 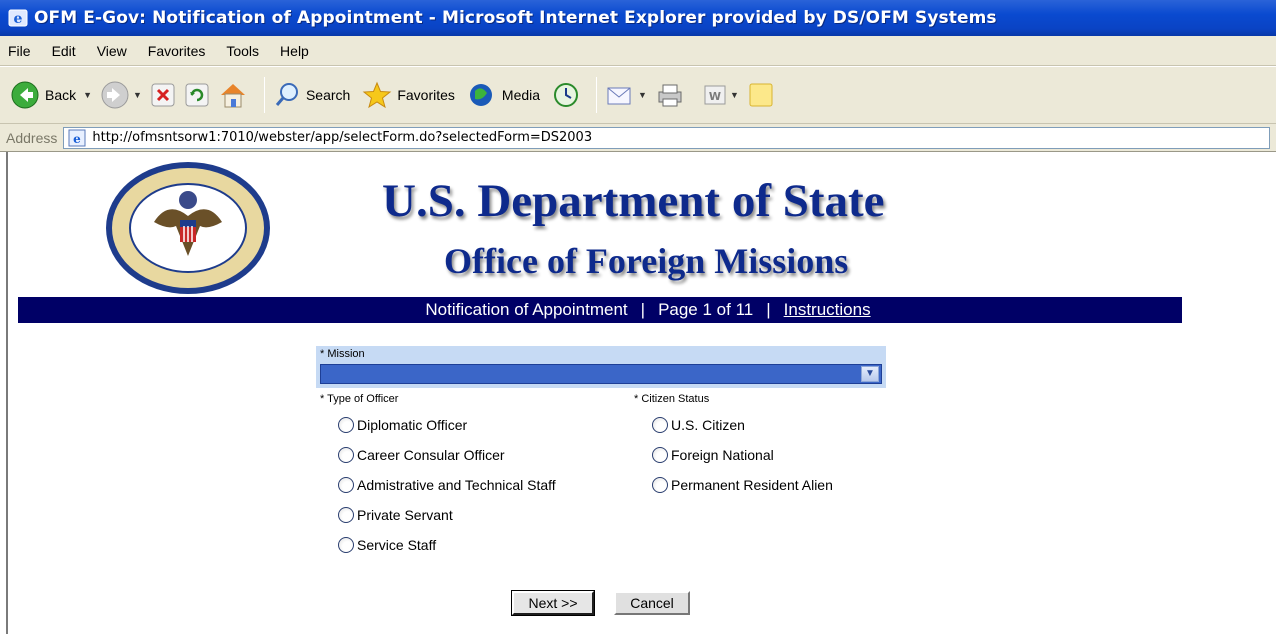 I want to click on citizen-status-label: * Citizen Status, so click(x=672, y=399).